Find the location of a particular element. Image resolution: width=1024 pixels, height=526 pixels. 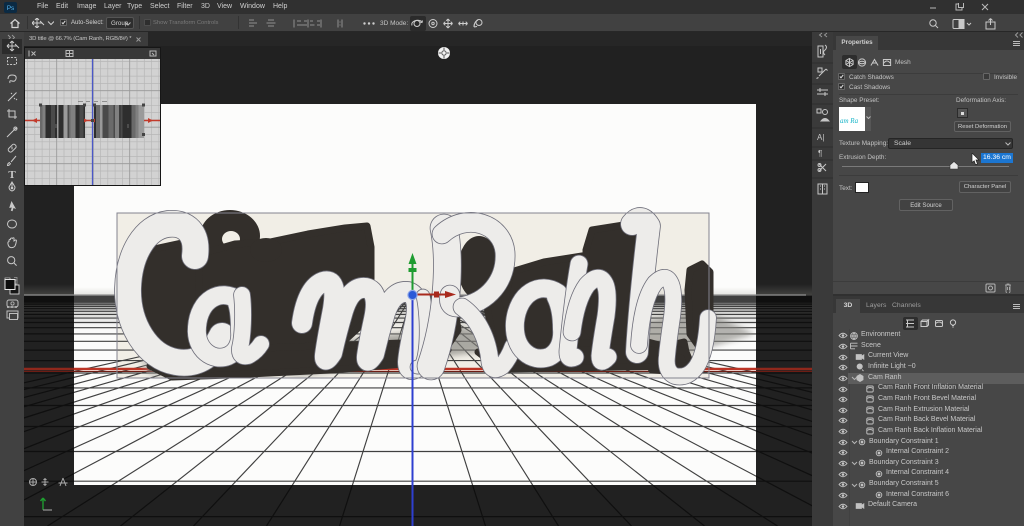

svg-text: Ps is located at coordinates (11, 8).